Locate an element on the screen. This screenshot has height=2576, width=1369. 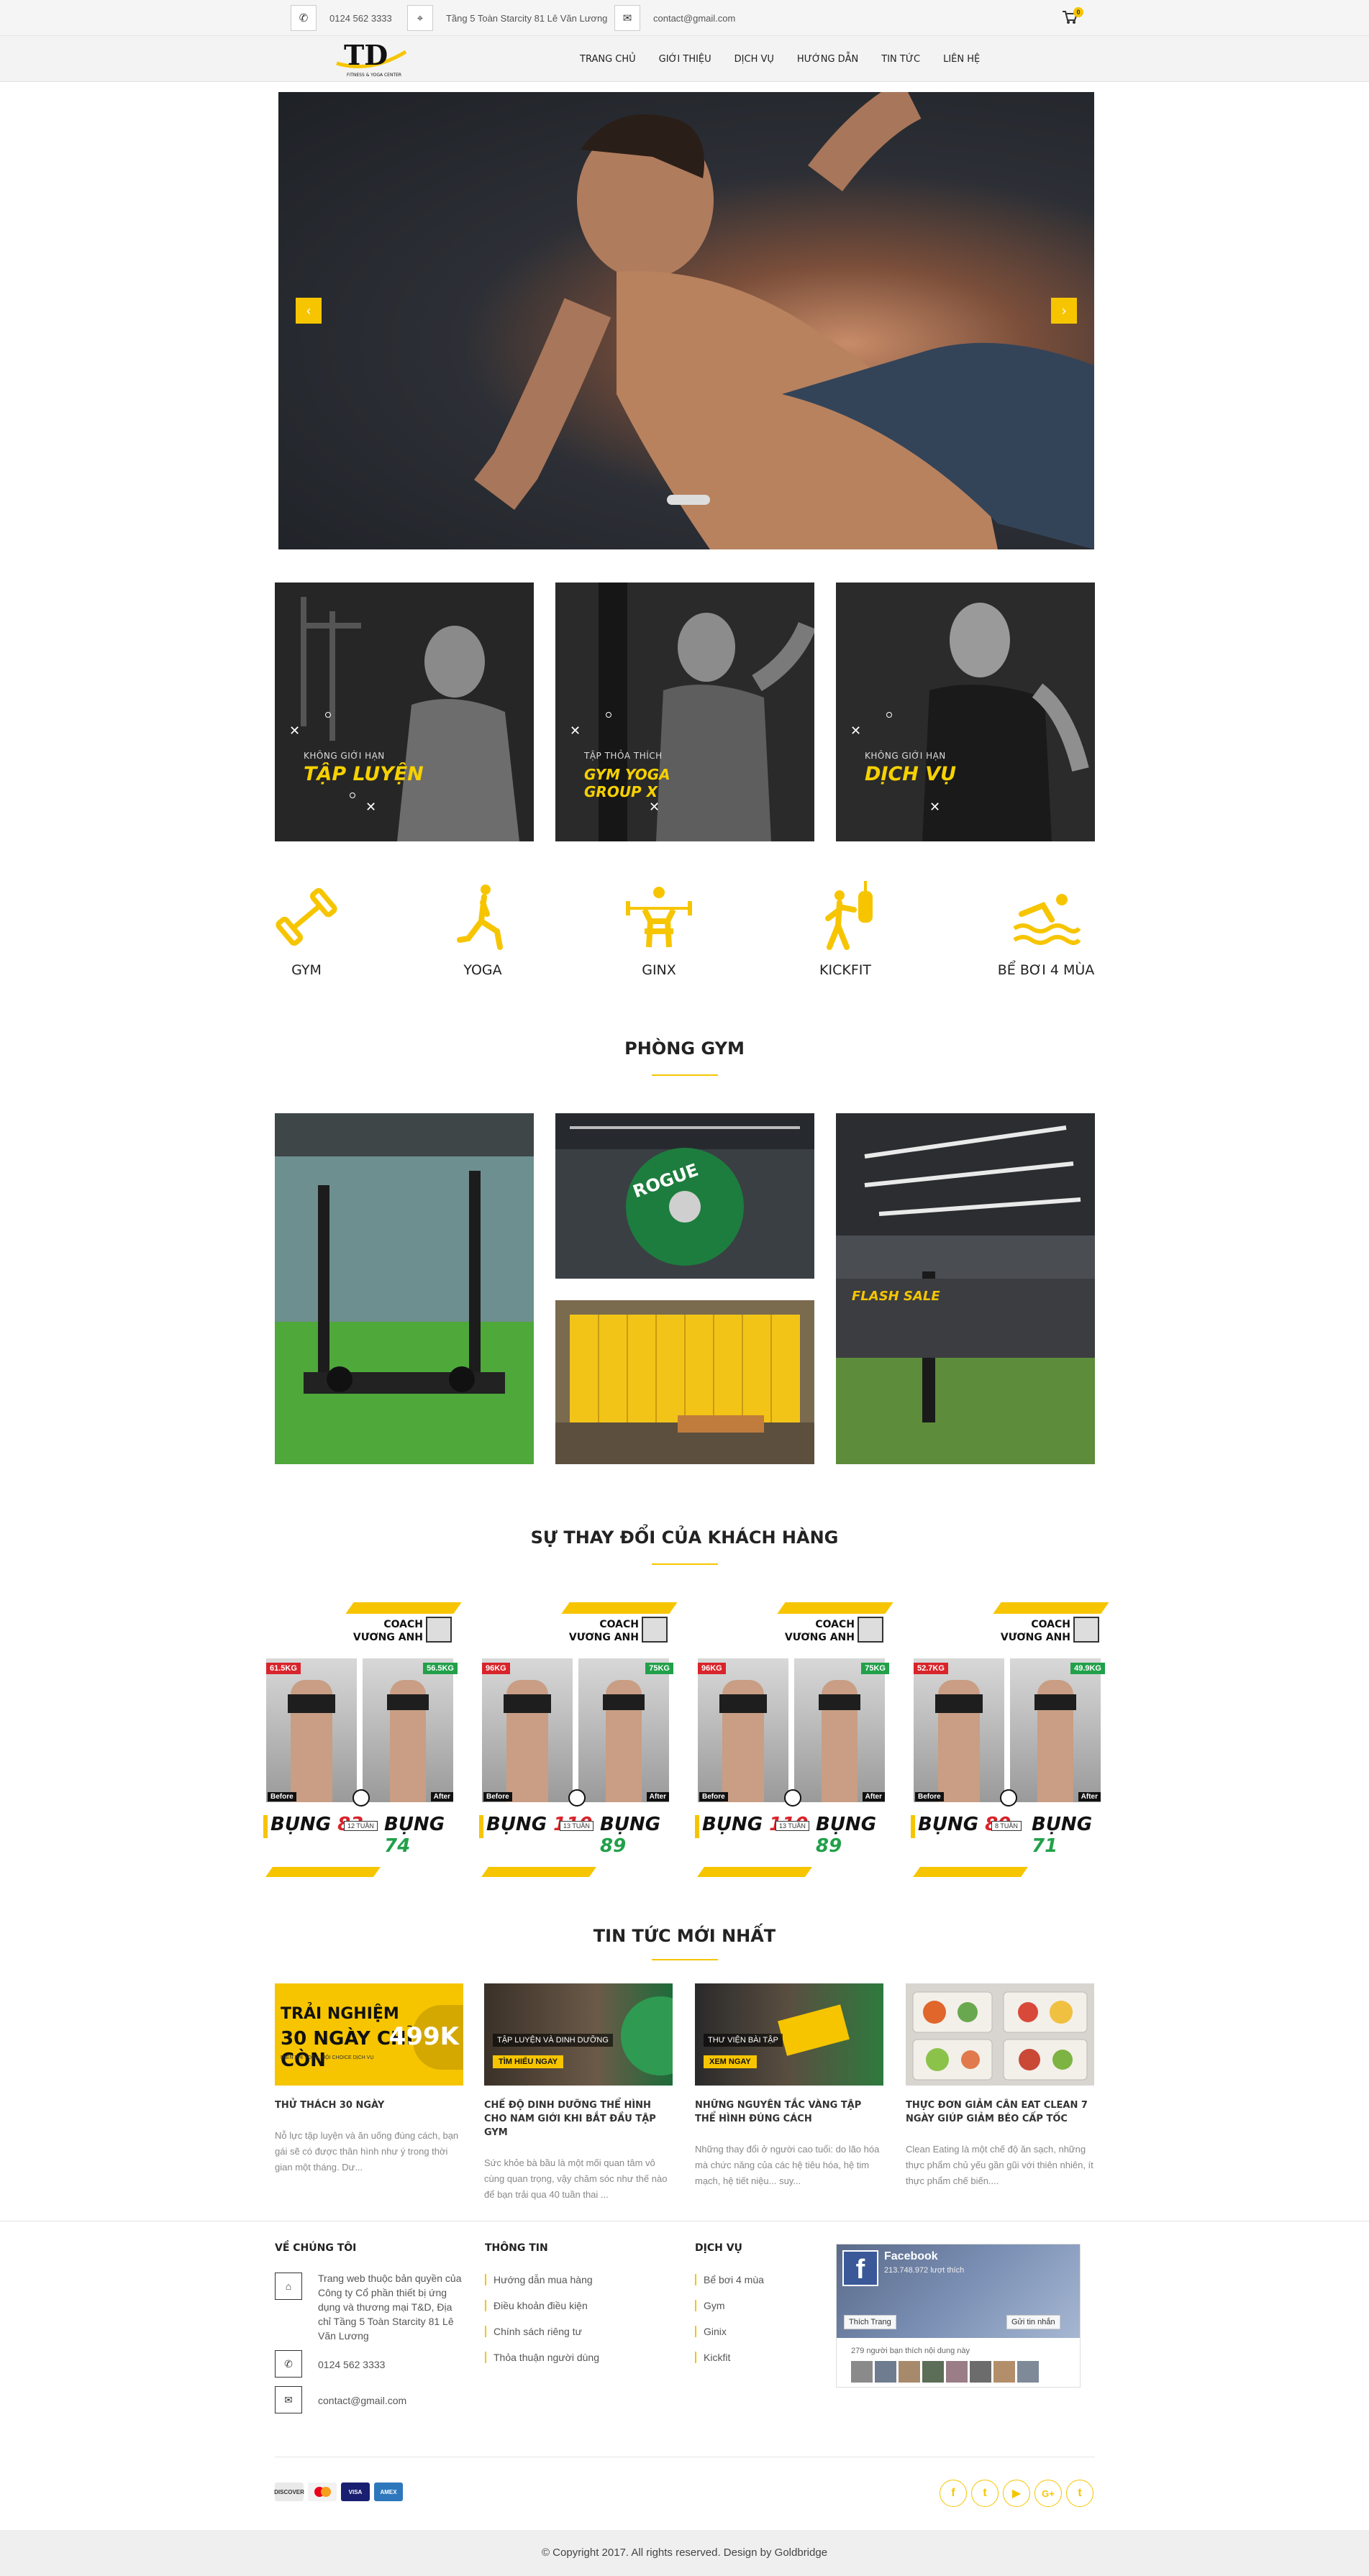
service-pool: BỂ BƠI 4 MÙA is located at coordinates (1046, 929).